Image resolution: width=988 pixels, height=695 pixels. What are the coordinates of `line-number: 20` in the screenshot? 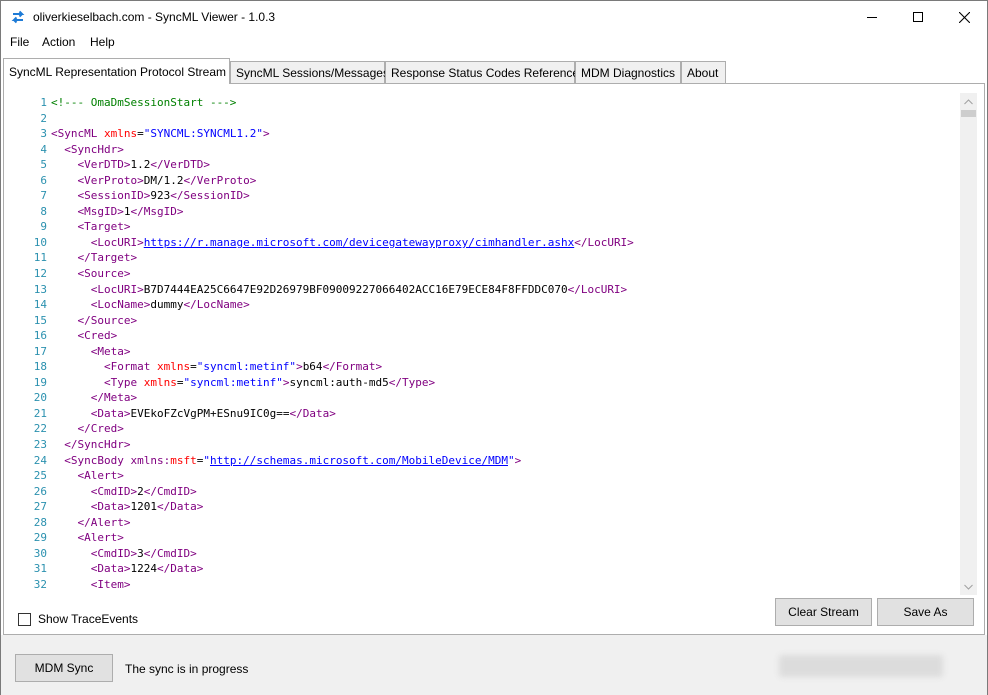 It's located at (40, 398).